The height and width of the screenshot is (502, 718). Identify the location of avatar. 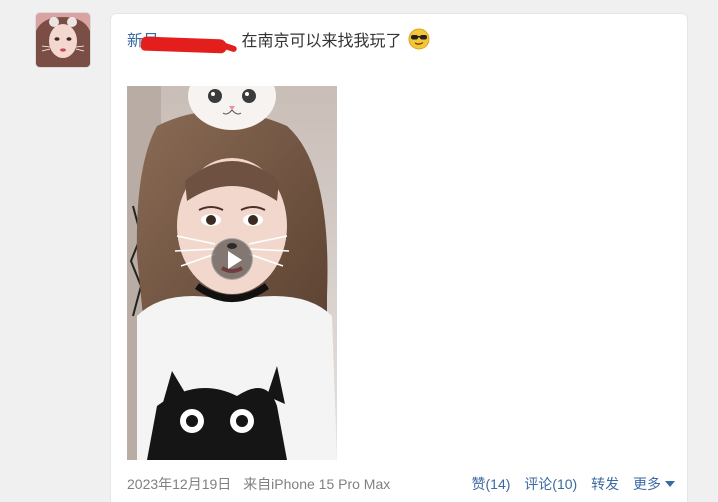
(63, 40).